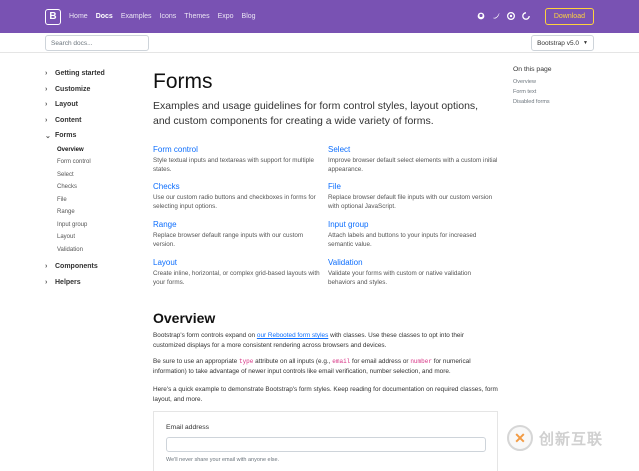  I want to click on sidebar-item-layout: Layout, so click(92, 237).